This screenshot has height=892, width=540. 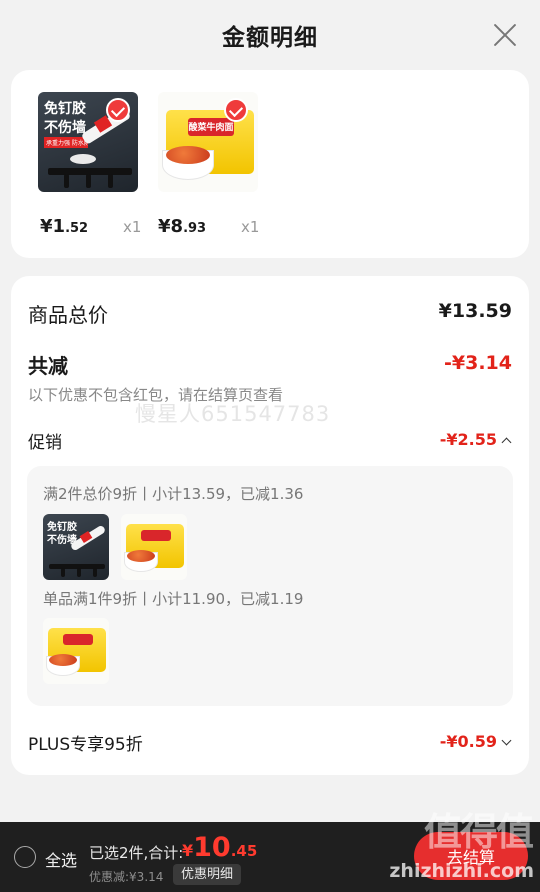 What do you see at coordinates (65, 128) in the screenshot?
I see `product-name-line2: 不伤墙` at bounding box center [65, 128].